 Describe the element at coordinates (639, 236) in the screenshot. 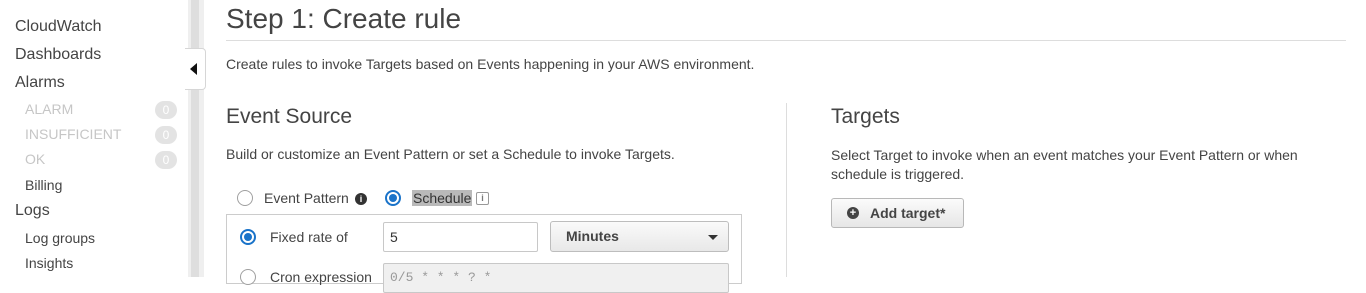

I see `rate-unit-select: Minutes` at that location.